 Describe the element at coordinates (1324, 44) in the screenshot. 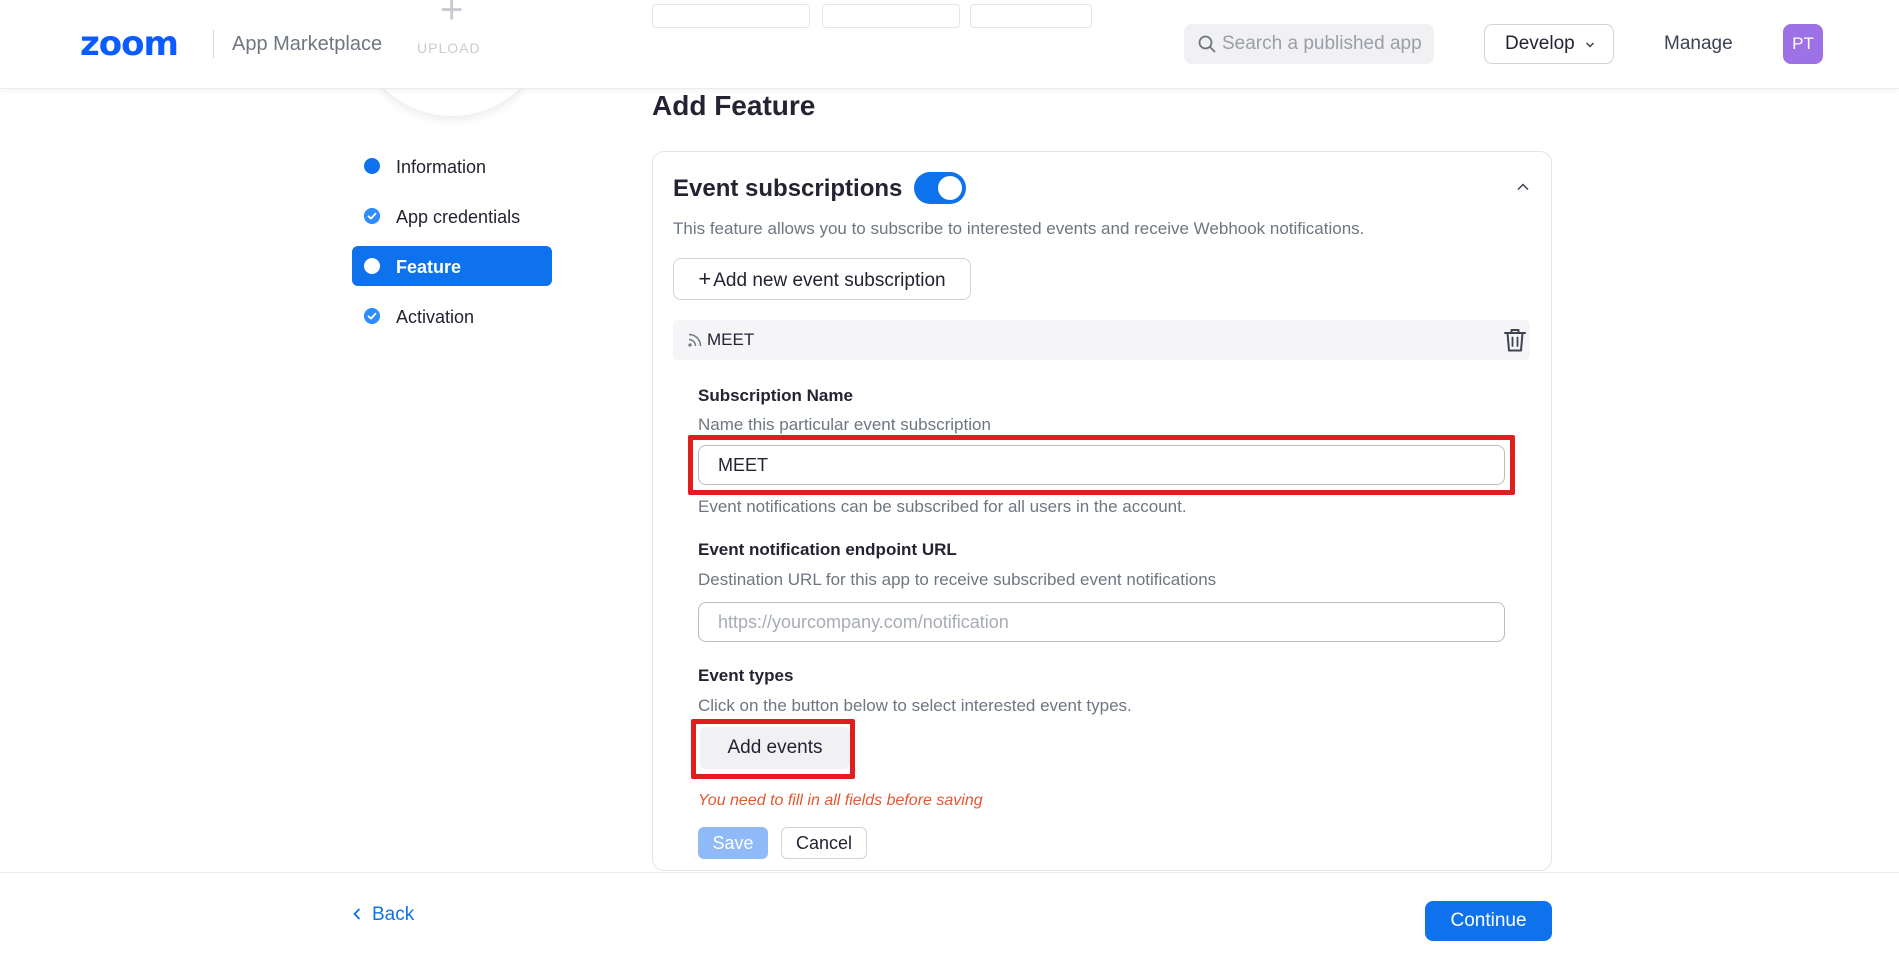

I see `search-input` at that location.